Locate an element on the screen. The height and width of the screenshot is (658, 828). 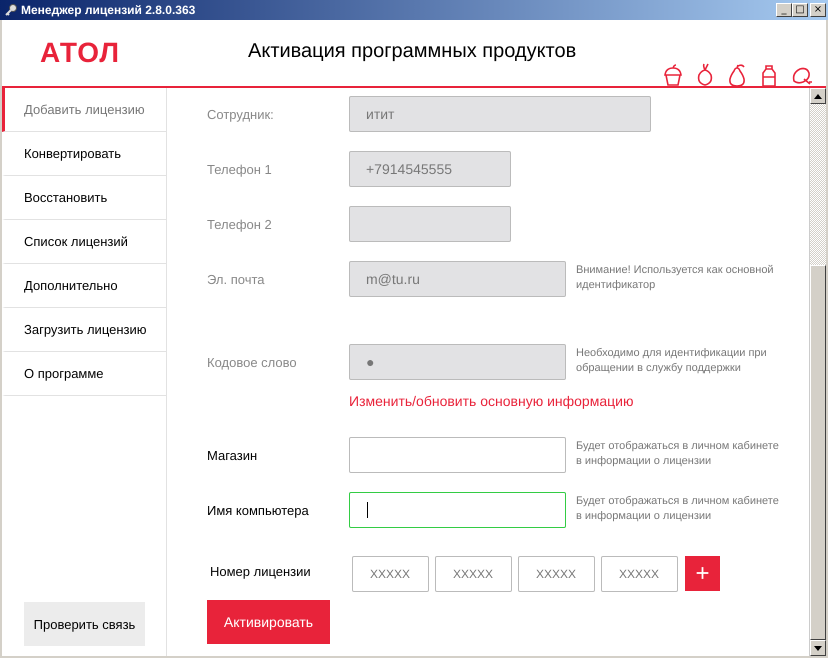
sidebar-item: Дополнительно is located at coordinates (84, 286).